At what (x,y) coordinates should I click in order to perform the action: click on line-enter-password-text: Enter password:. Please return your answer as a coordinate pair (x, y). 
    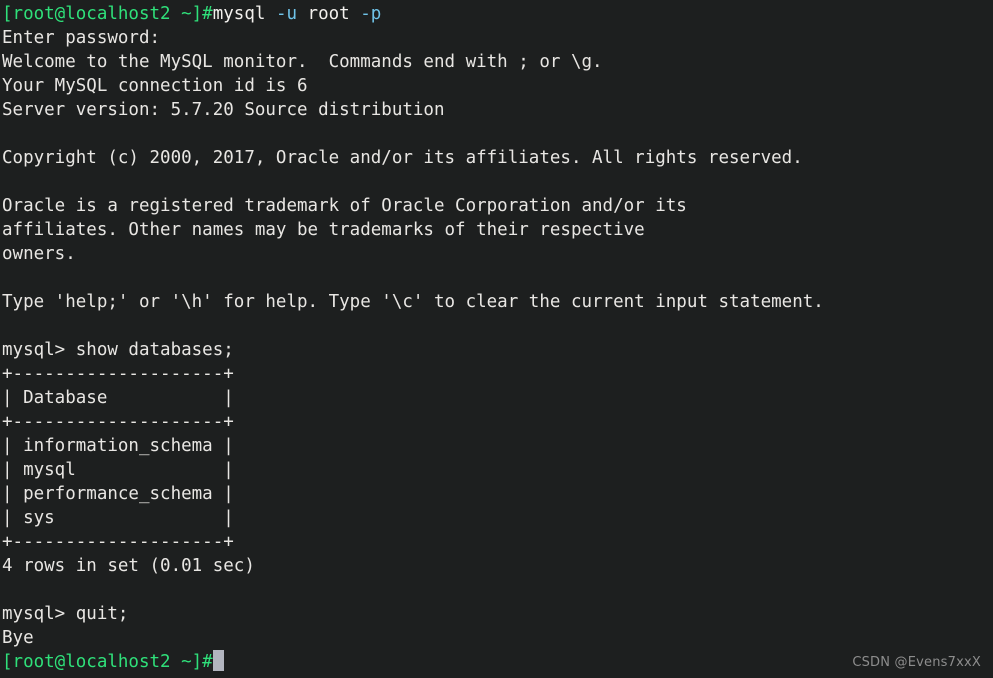
    Looking at the image, I should click on (81, 38).